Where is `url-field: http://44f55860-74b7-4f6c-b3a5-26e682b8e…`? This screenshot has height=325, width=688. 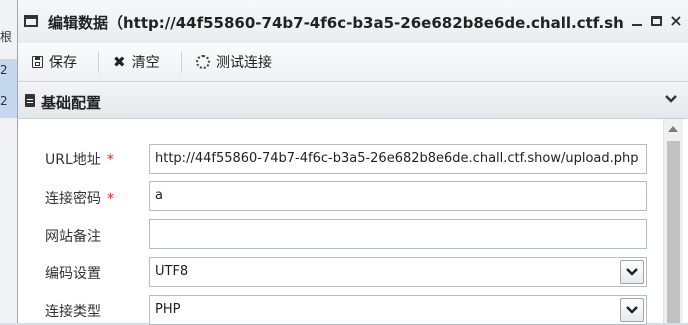 url-field: http://44f55860-74b7-4f6c-b3a5-26e682b8e… is located at coordinates (398, 159).